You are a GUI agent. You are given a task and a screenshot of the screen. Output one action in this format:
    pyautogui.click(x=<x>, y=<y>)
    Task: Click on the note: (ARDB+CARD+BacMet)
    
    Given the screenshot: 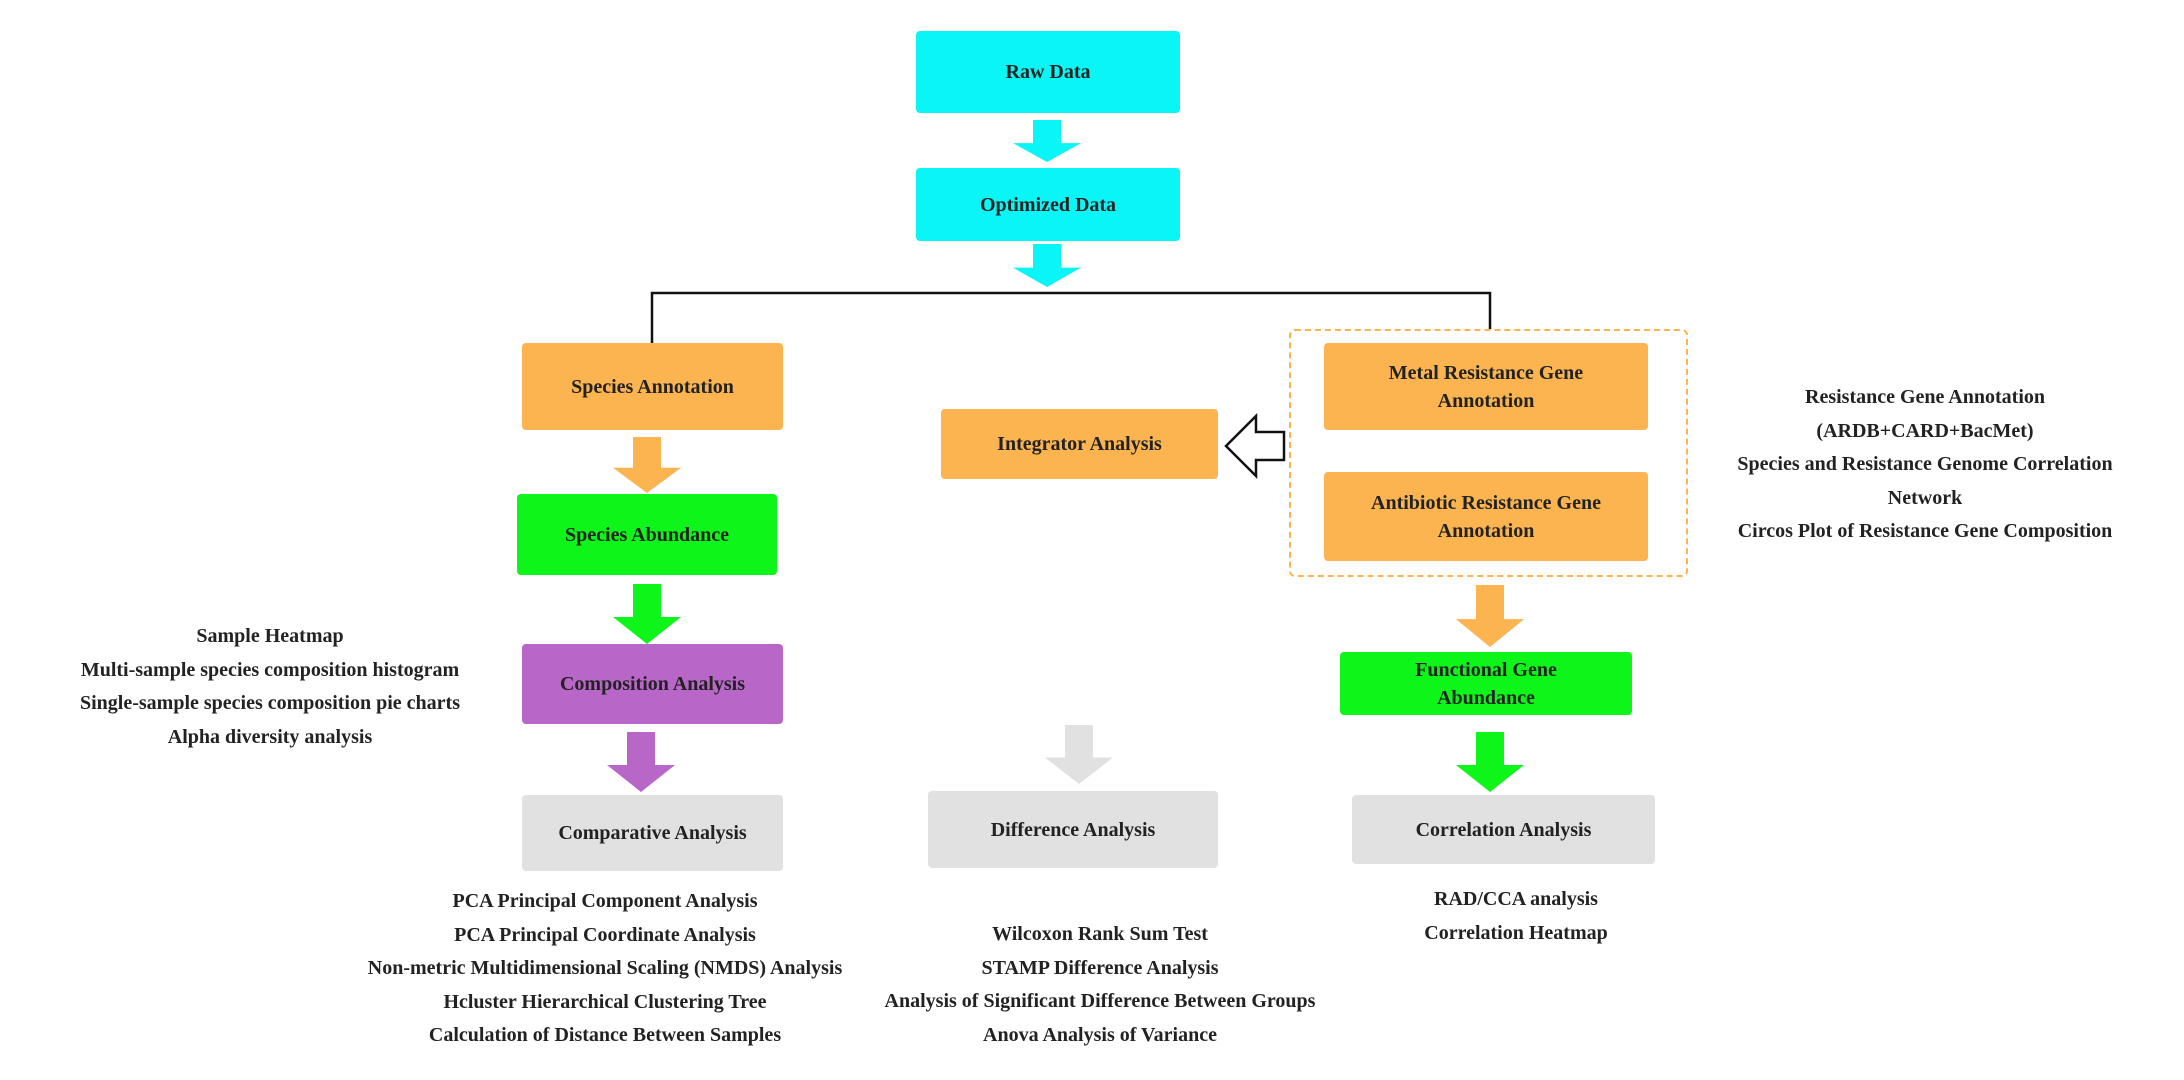 What is the action you would take?
    pyautogui.click(x=1925, y=430)
    